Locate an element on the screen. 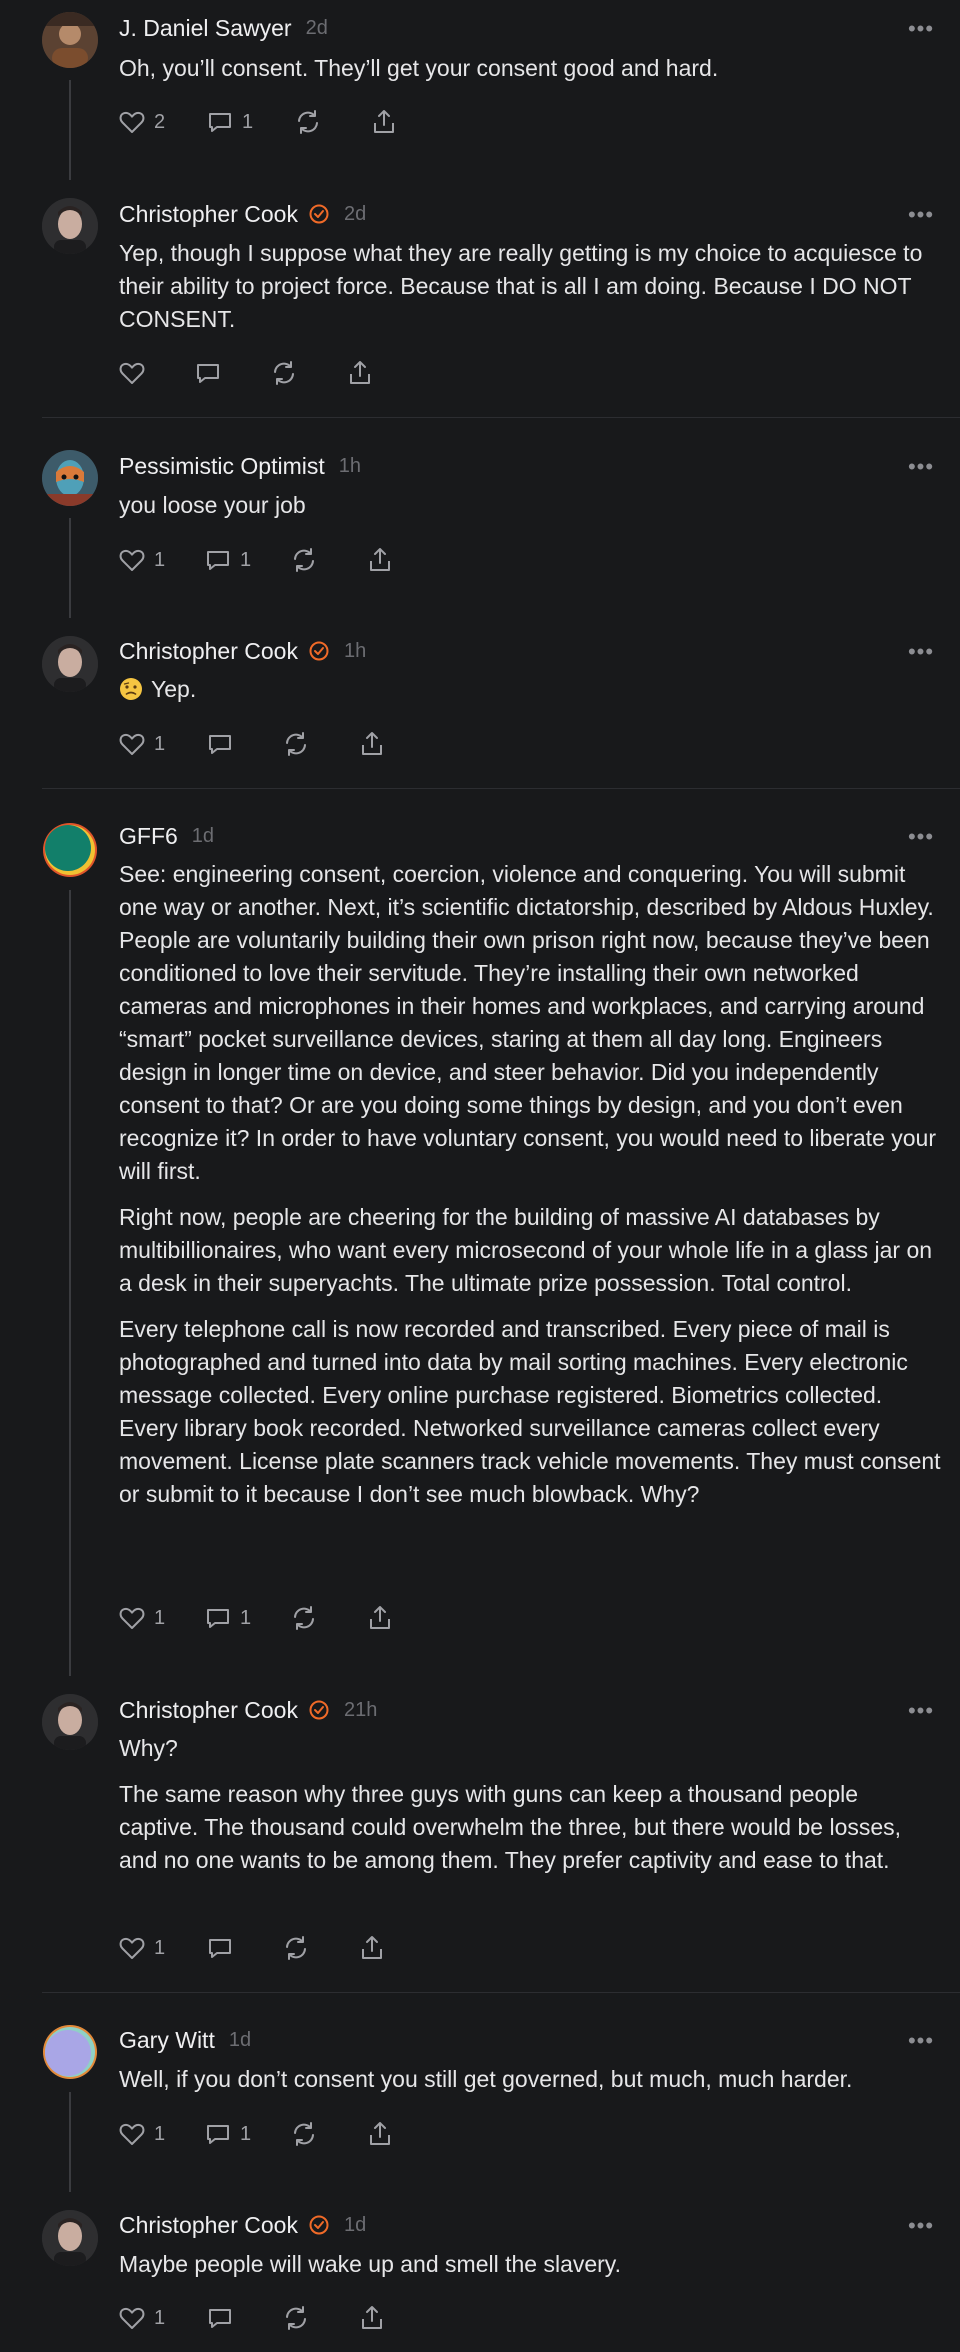 The height and width of the screenshot is (2352, 960). comment-header: Christopher Cook 21h is located at coordinates (248, 1710).